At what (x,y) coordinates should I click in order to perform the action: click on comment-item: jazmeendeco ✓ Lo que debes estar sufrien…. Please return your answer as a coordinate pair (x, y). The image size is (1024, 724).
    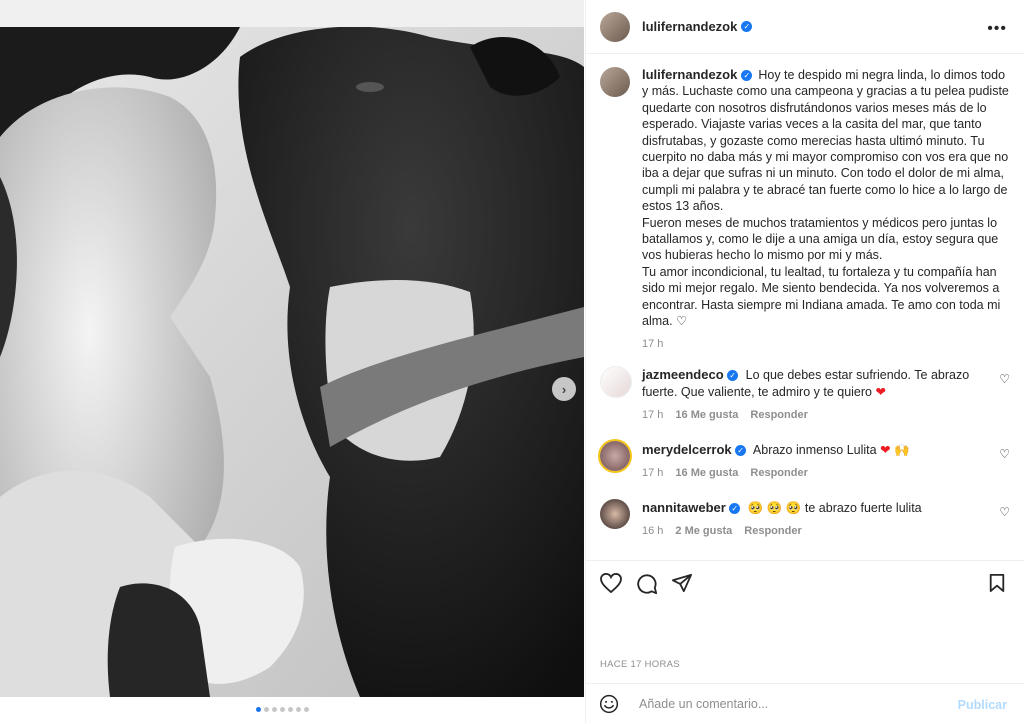
    Looking at the image, I should click on (805, 393).